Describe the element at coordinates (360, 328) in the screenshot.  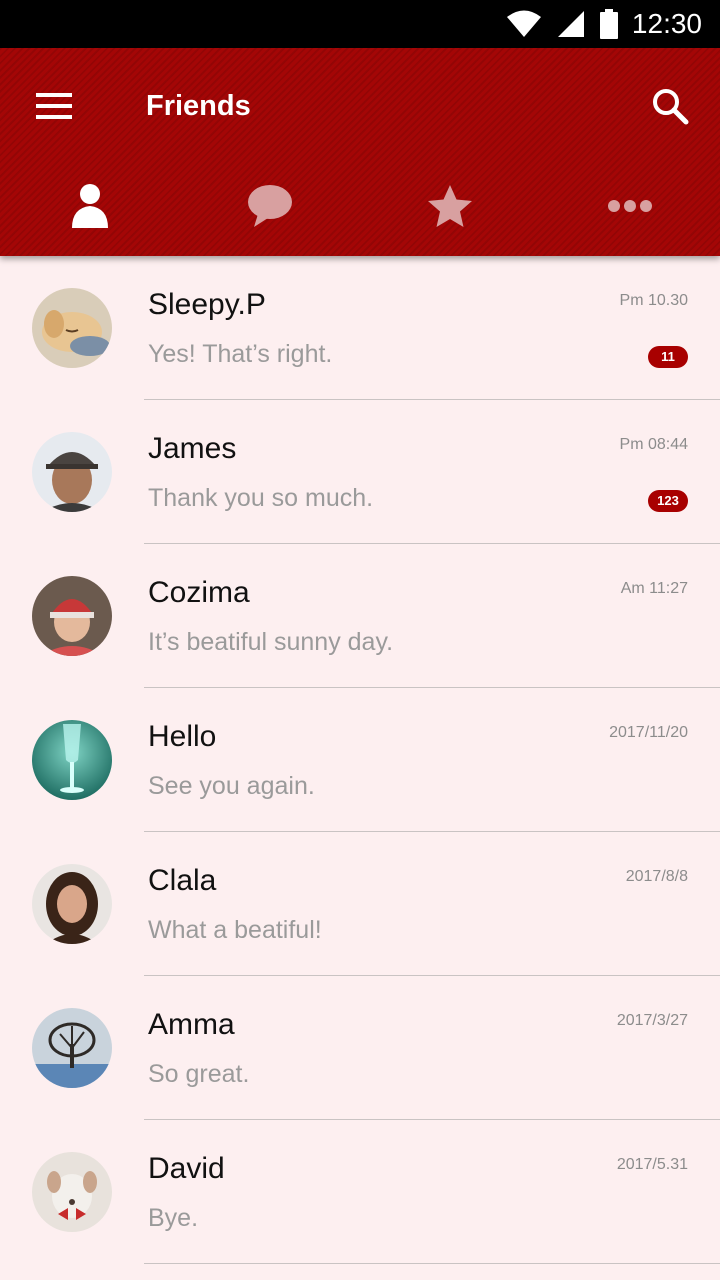
I see `conversation-row: Sleepy.P Yes! That’s right. Pm 10.30 11` at that location.